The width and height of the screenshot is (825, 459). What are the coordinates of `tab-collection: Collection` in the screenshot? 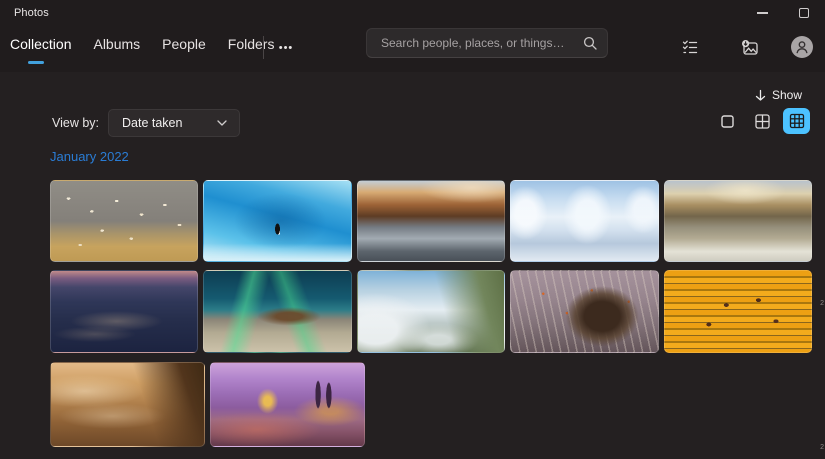 It's located at (40, 44).